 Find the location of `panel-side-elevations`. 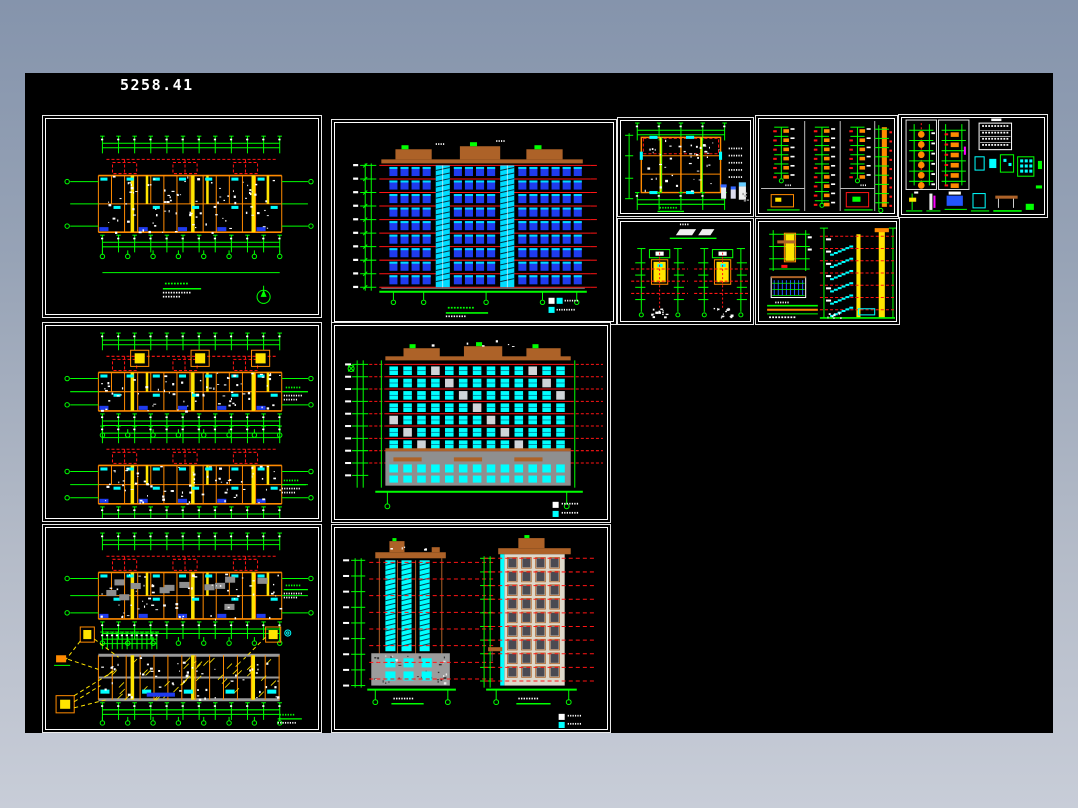

panel-side-elevations is located at coordinates (471, 628).